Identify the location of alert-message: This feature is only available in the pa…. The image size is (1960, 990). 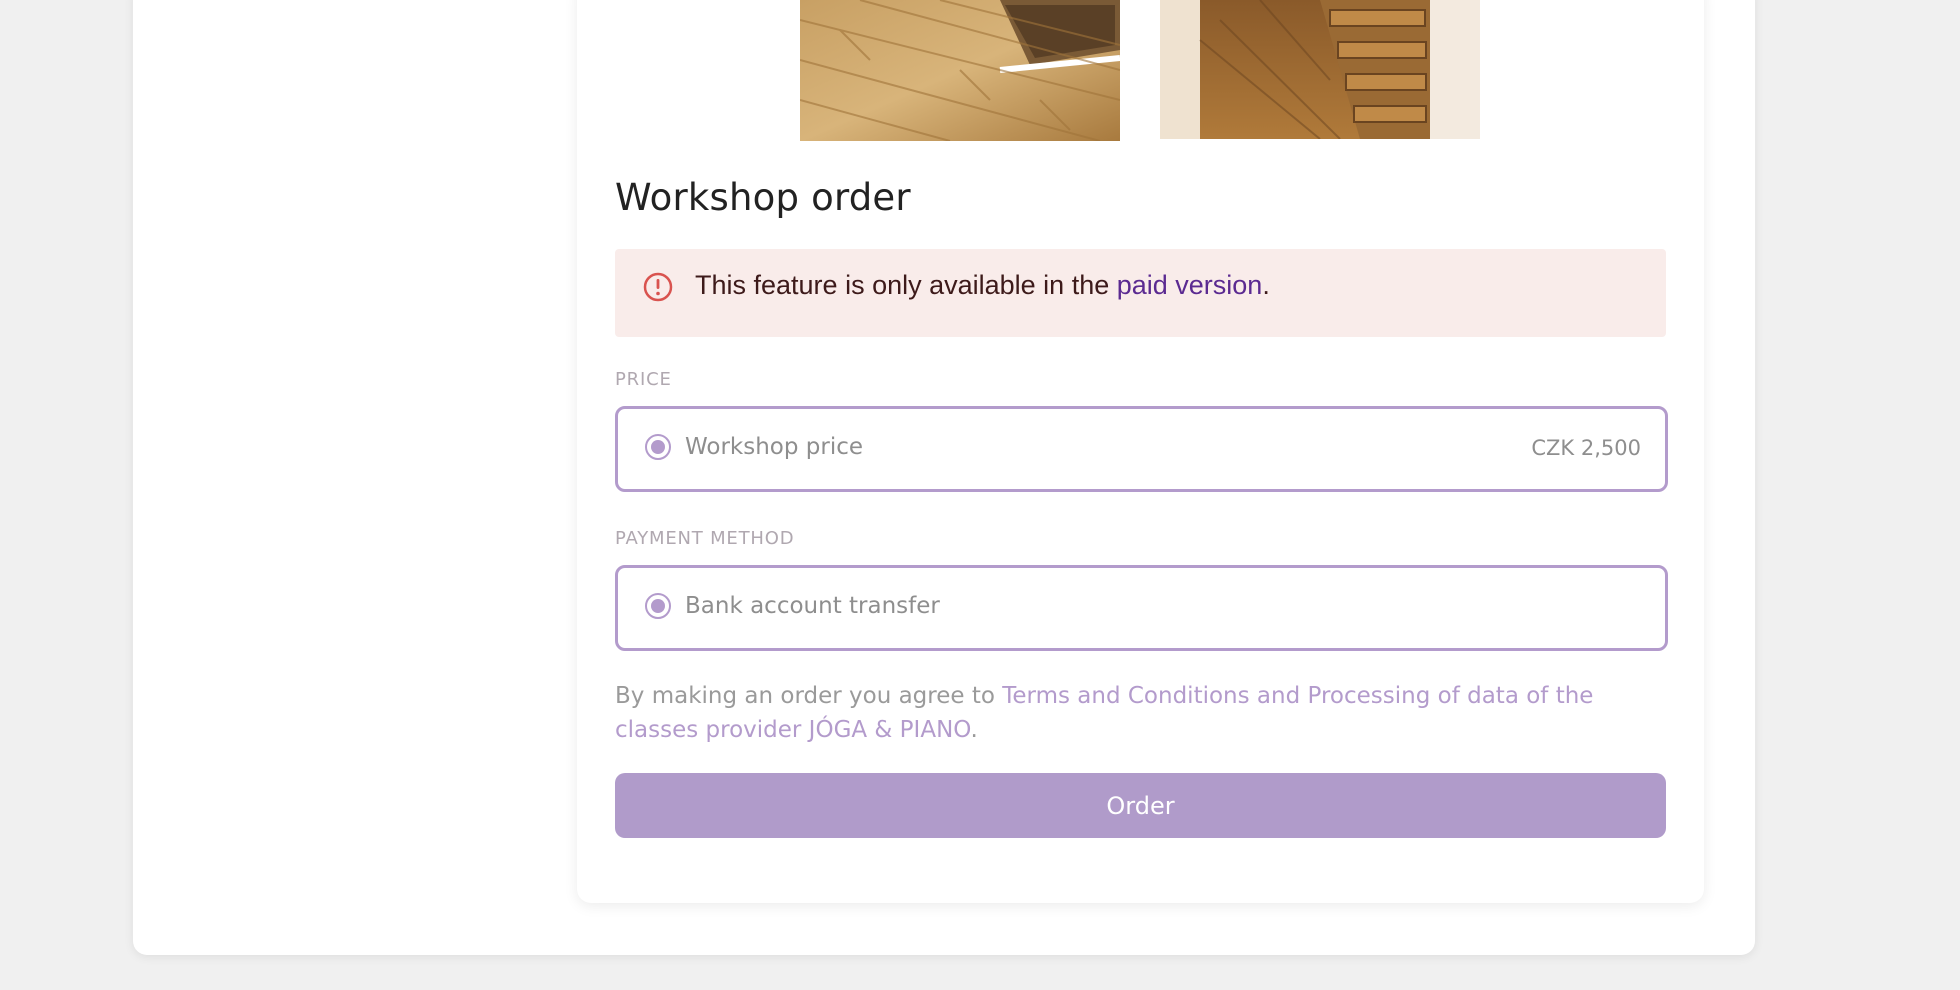
(982, 285).